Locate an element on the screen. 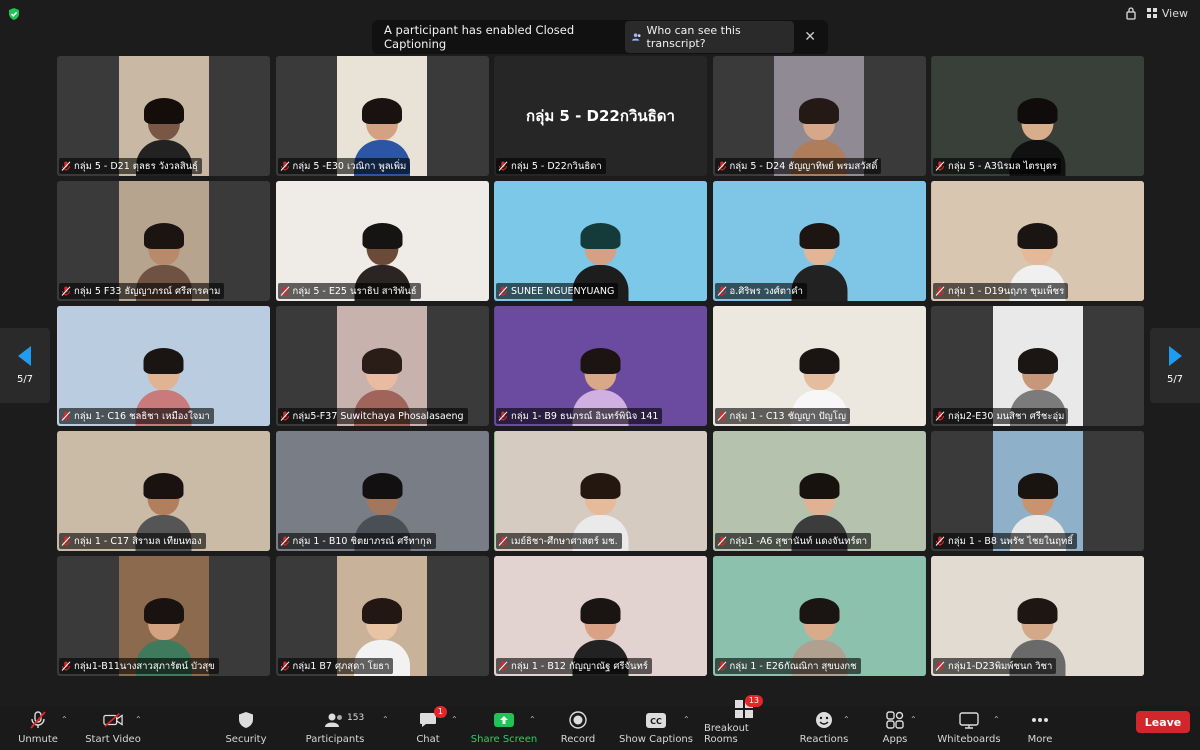  video-off-icon is located at coordinates (113, 720).